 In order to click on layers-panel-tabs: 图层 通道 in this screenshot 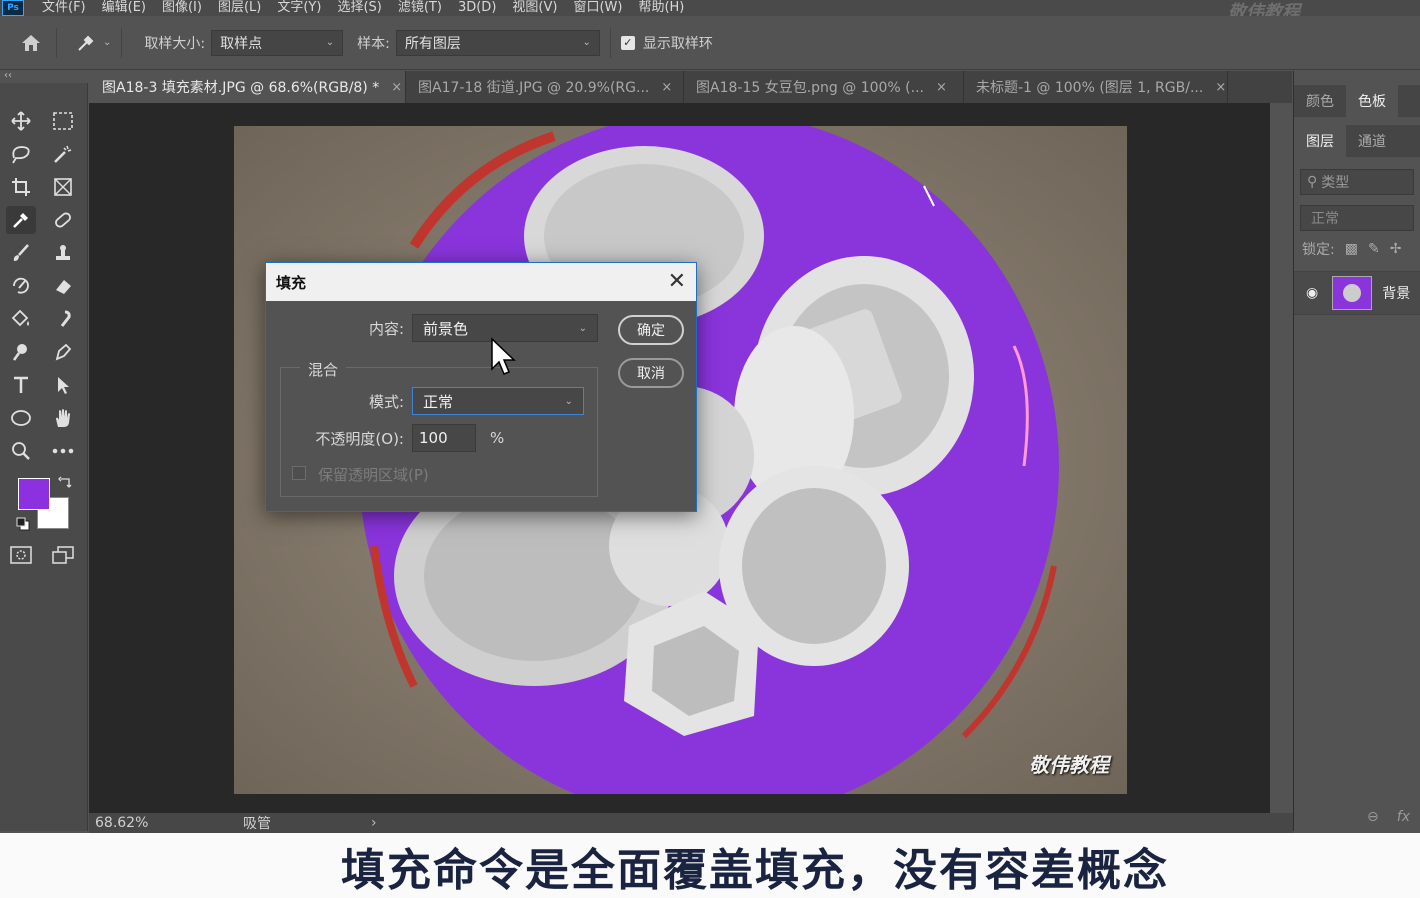, I will do `click(1357, 141)`.